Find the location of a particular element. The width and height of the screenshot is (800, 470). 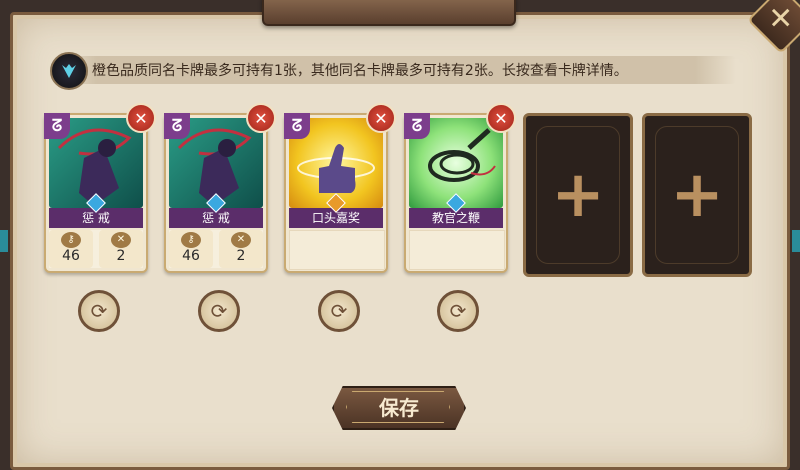

info-emblem-icon is located at coordinates (69, 71).